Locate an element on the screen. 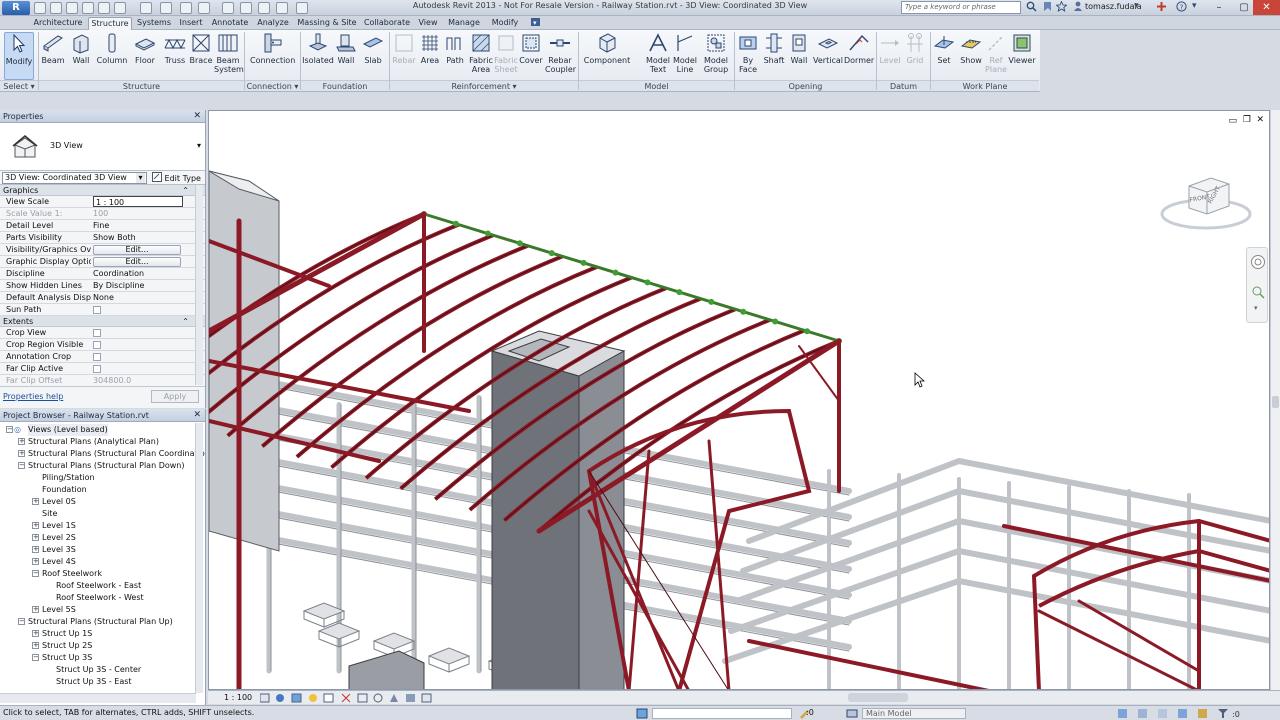 The height and width of the screenshot is (720, 1280). tag-icon is located at coordinates (186, 8).